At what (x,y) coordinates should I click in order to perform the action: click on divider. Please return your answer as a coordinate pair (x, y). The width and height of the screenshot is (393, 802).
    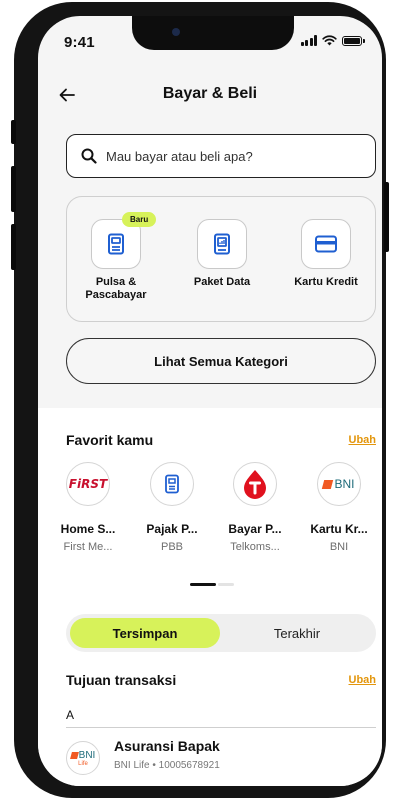
    Looking at the image, I should click on (221, 727).